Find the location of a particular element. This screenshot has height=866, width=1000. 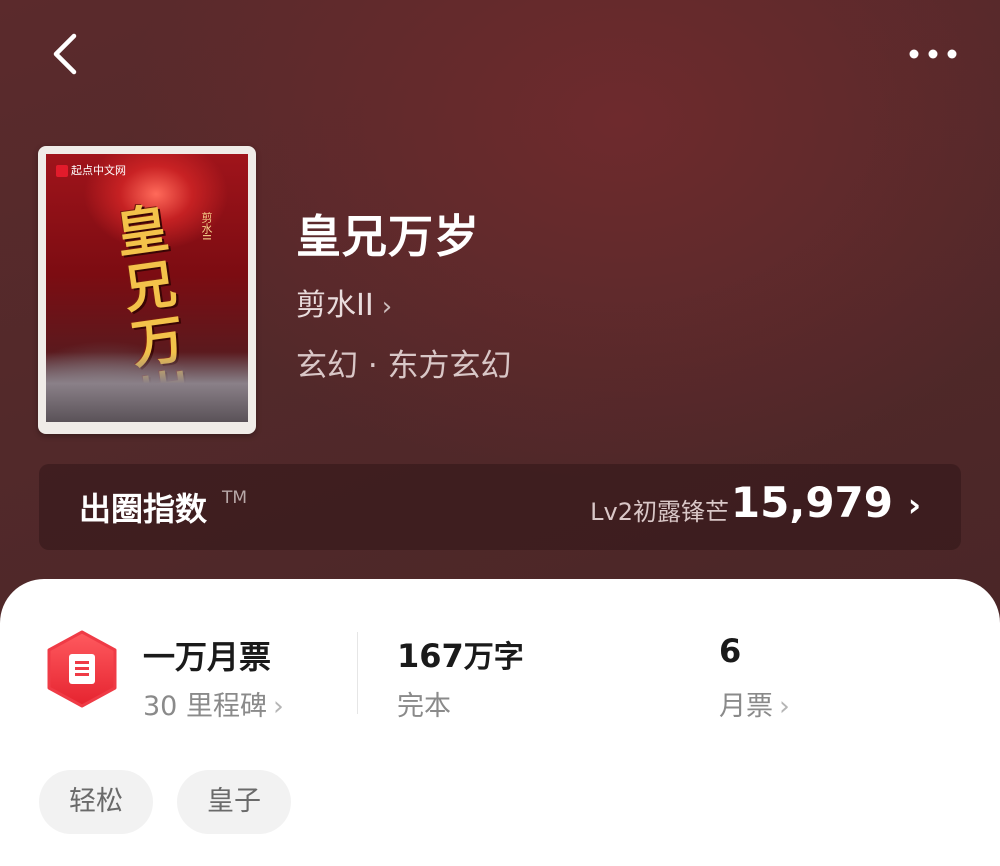

genre-label: 玄幻 · 东方玄幻 is located at coordinates (404, 366).